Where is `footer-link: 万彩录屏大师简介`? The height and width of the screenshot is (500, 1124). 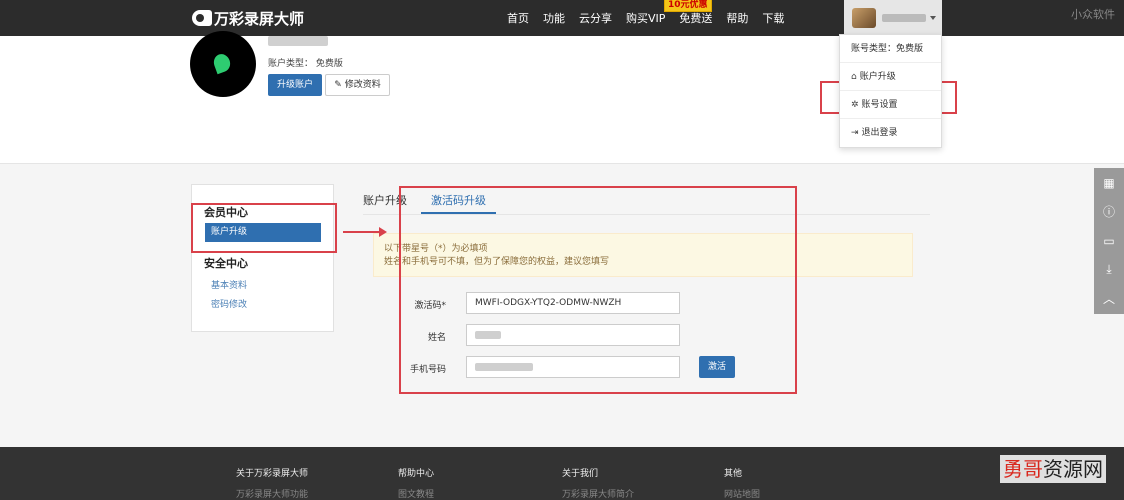 footer-link: 万彩录屏大师简介 is located at coordinates (598, 493).